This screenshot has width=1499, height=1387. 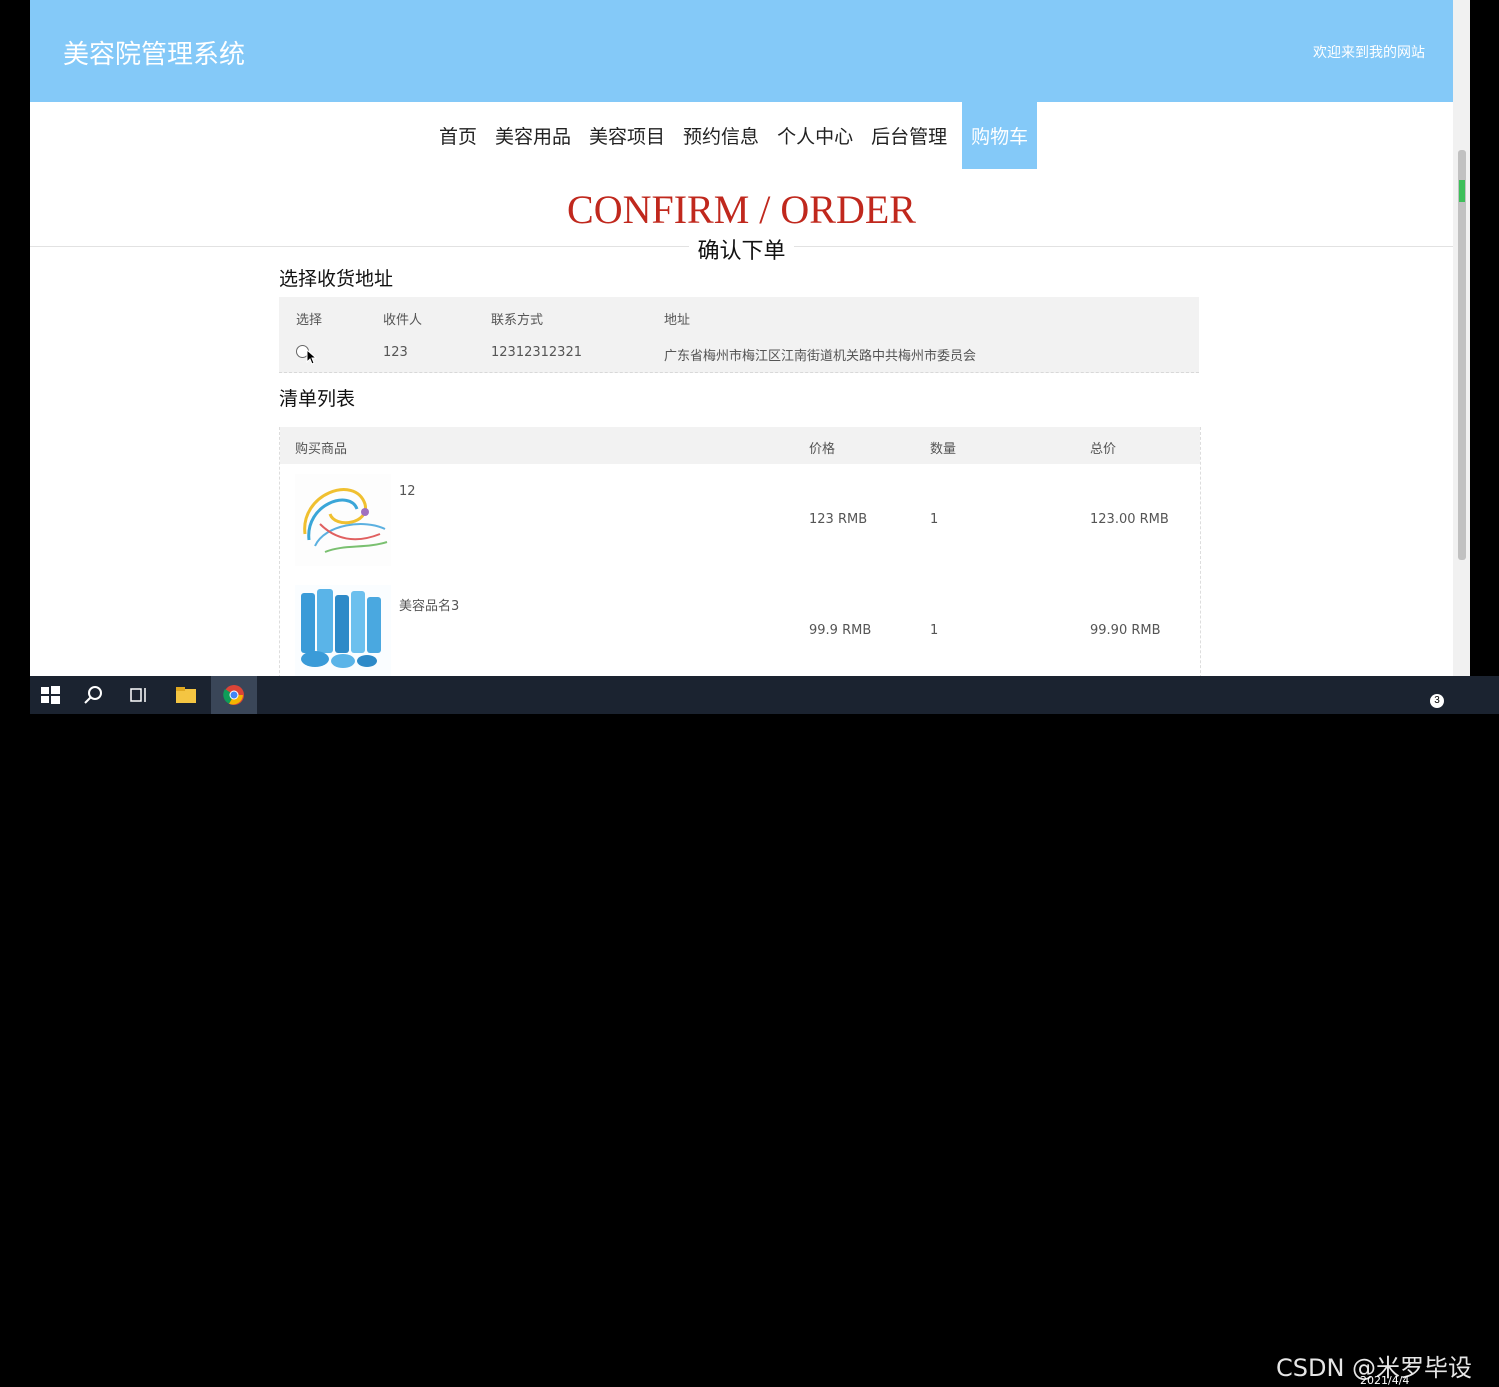 What do you see at coordinates (317, 399) in the screenshot?
I see `list-heading: 清单列表` at bounding box center [317, 399].